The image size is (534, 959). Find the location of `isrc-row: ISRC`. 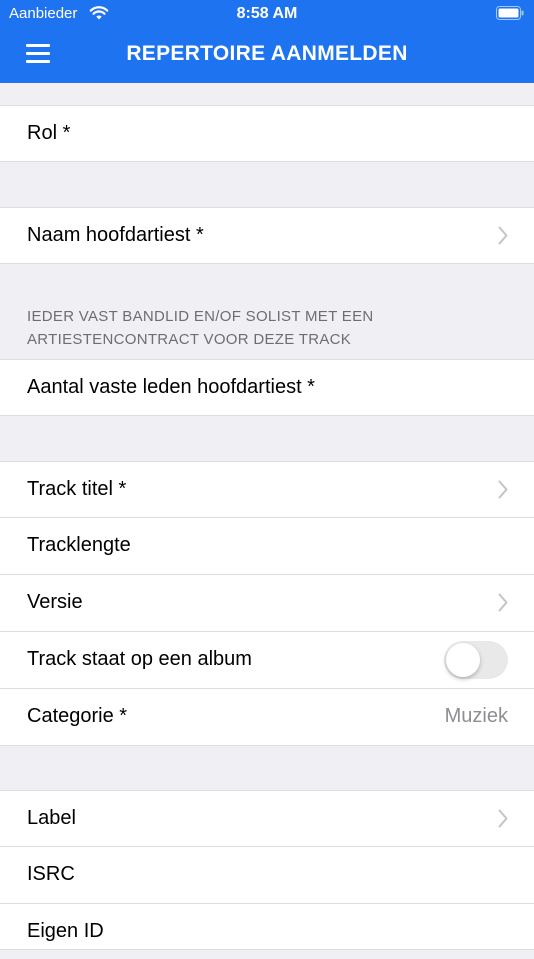

isrc-row: ISRC is located at coordinates (267, 875).